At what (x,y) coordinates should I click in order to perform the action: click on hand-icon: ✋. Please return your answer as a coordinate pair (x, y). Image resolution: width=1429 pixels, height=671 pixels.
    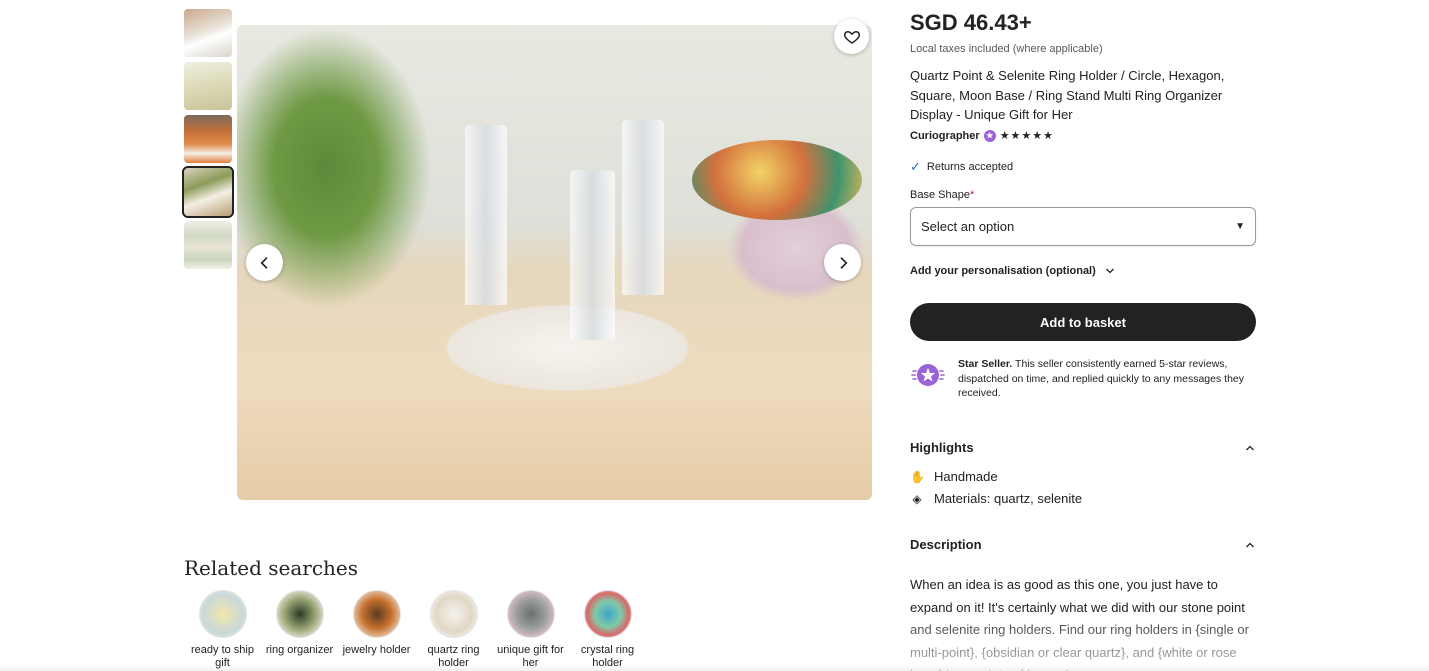
    Looking at the image, I should click on (917, 476).